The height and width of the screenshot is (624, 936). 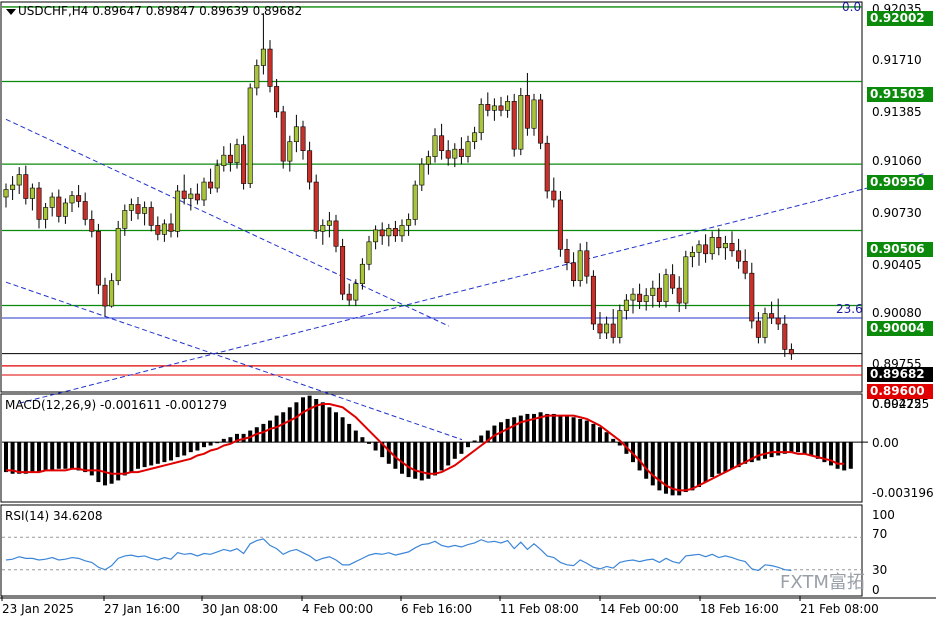 What do you see at coordinates (11, 12) in the screenshot?
I see `chart-menu-triangle-icon` at bounding box center [11, 12].